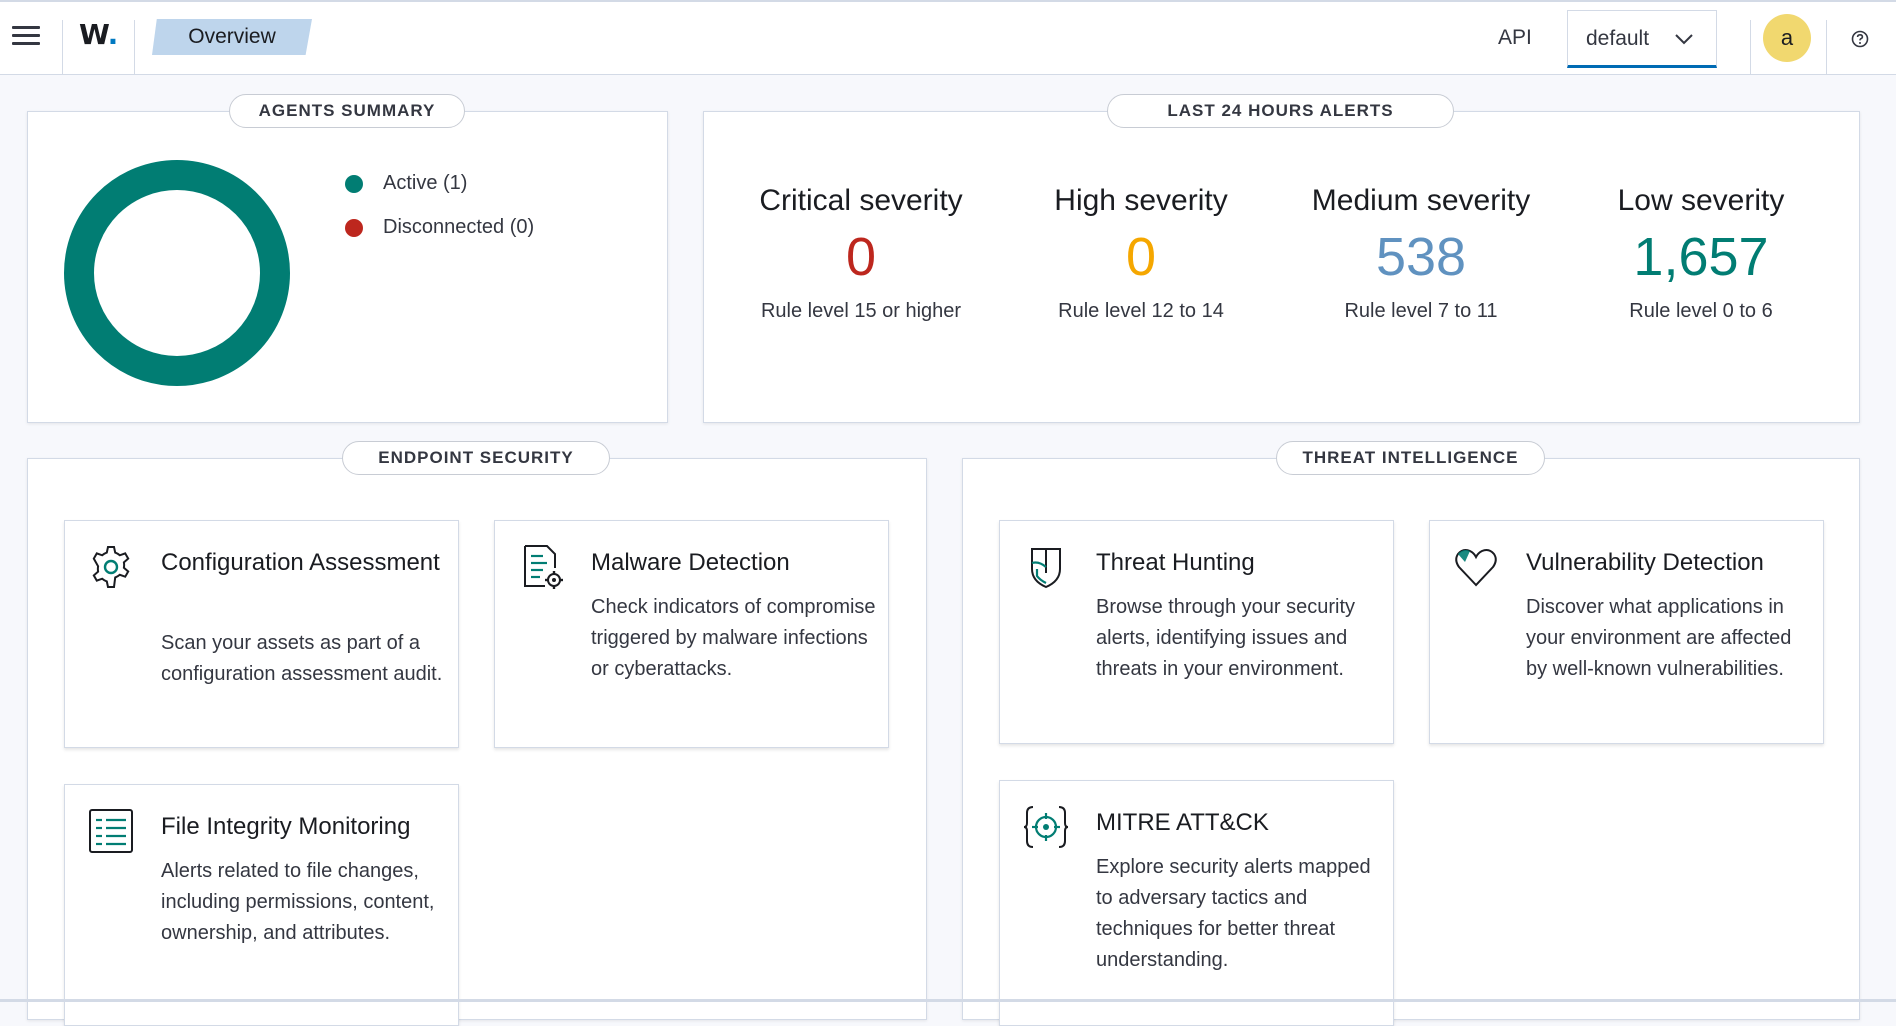 This screenshot has height=1026, width=1896. Describe the element at coordinates (1421, 200) in the screenshot. I see `stat-title: Medium severity` at that location.